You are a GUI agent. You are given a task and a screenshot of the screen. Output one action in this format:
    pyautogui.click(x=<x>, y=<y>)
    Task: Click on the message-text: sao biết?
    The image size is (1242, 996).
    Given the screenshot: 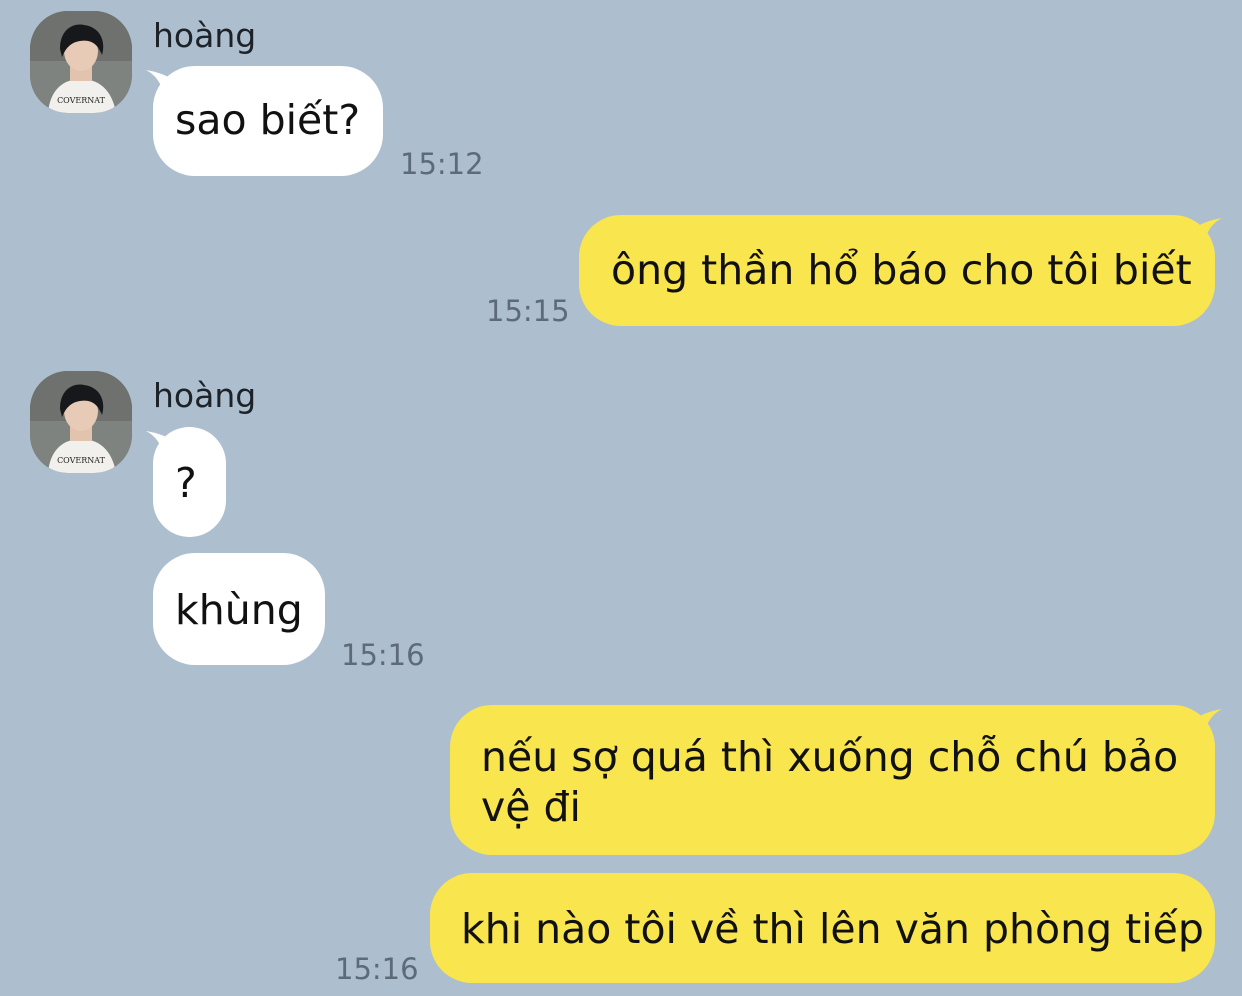 What is the action you would take?
    pyautogui.click(x=268, y=120)
    